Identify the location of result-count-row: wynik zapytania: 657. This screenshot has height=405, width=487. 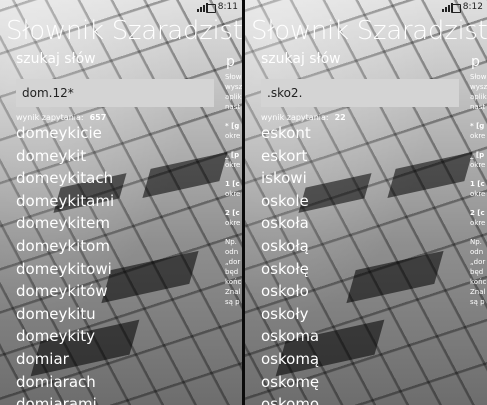
(61, 117).